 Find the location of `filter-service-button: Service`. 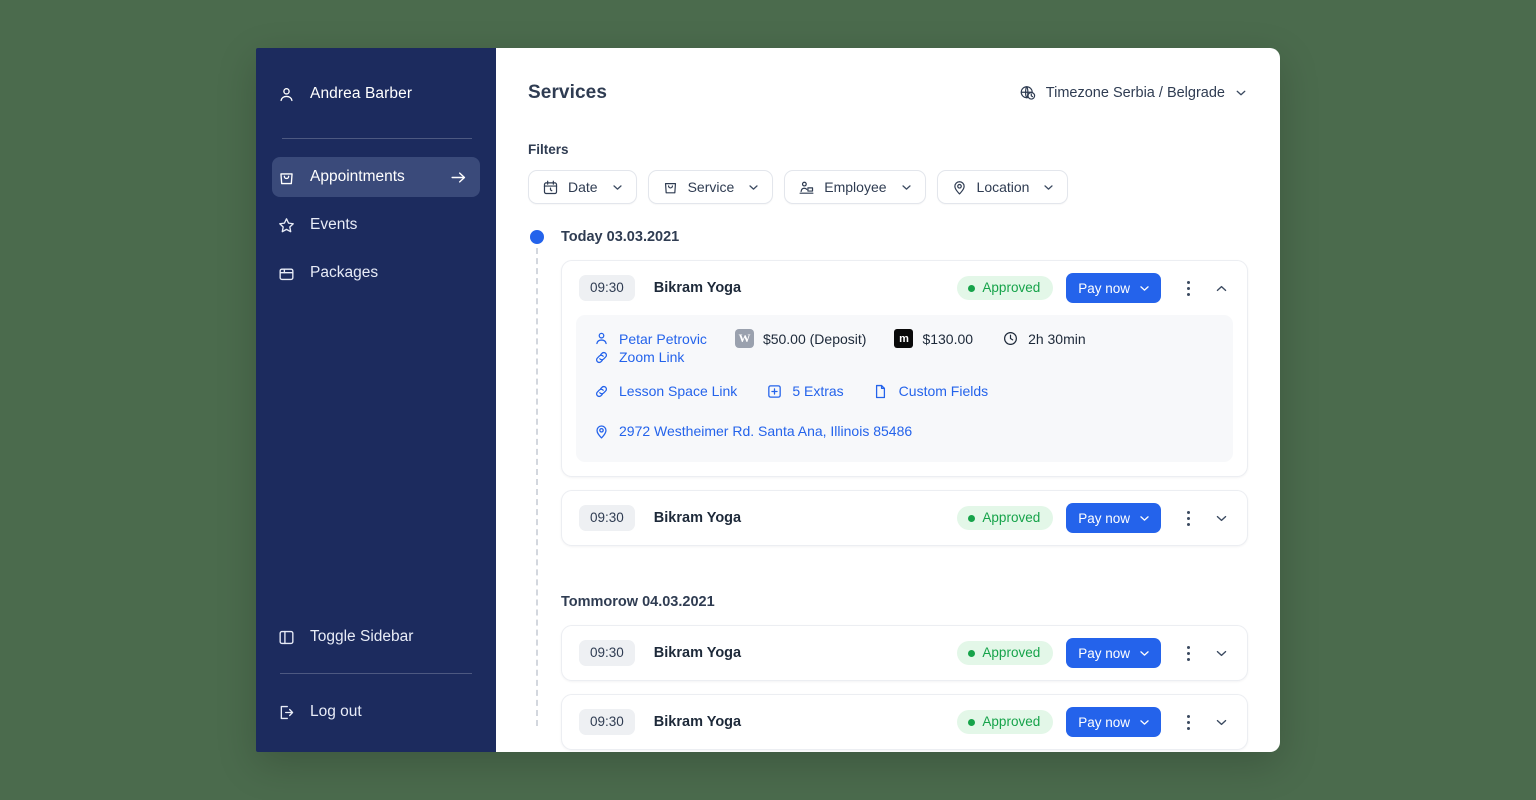

filter-service-button: Service is located at coordinates (710, 187).